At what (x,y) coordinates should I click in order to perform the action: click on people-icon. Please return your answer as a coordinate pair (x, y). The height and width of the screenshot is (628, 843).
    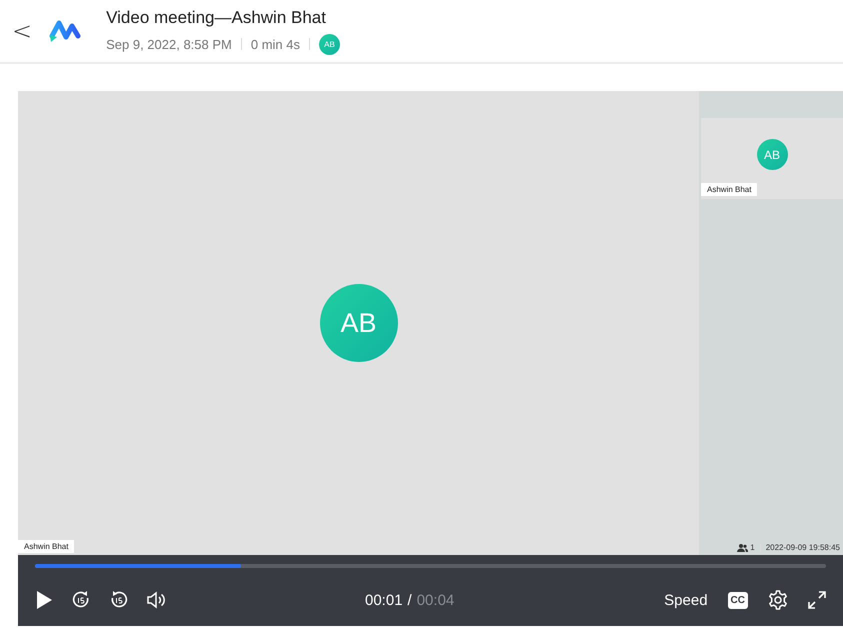
    Looking at the image, I should click on (742, 548).